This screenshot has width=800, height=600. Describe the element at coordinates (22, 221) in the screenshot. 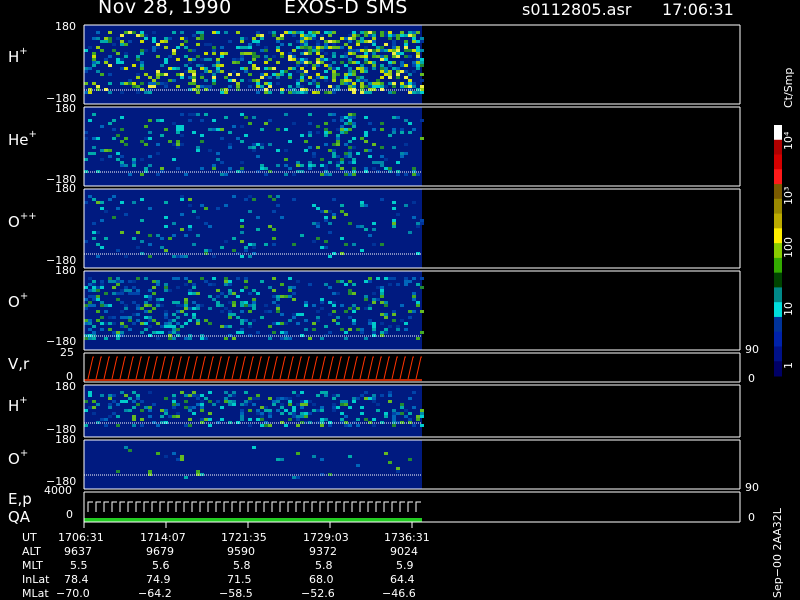

I see `panel-label-o-plusplus: O++` at that location.